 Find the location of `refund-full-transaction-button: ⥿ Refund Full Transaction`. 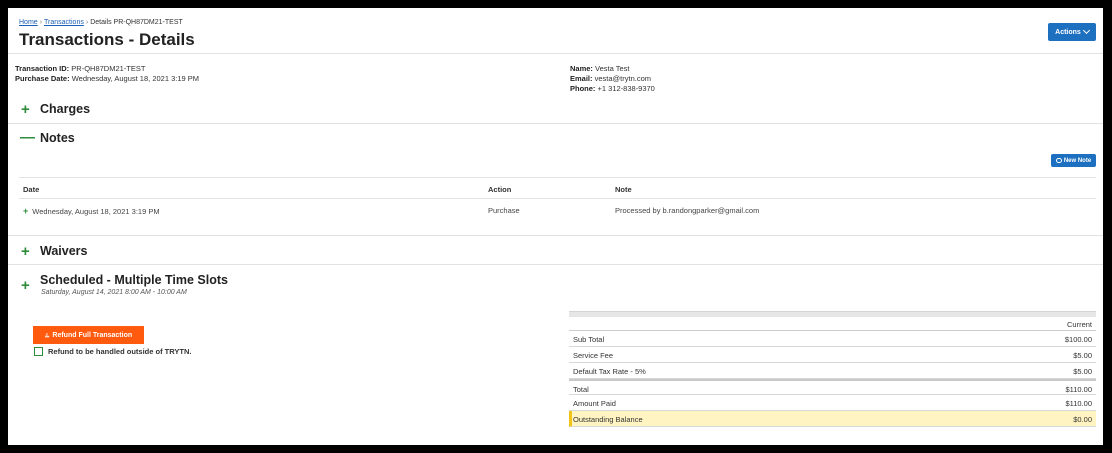

refund-full-transaction-button: ⥿ Refund Full Transaction is located at coordinates (88, 335).